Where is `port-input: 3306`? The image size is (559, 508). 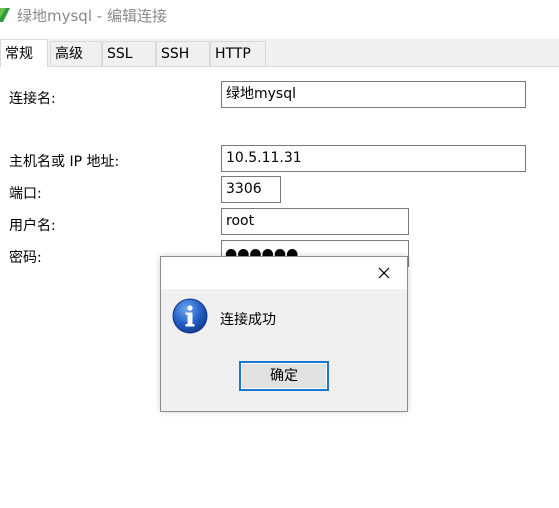
port-input: 3306 is located at coordinates (251, 189).